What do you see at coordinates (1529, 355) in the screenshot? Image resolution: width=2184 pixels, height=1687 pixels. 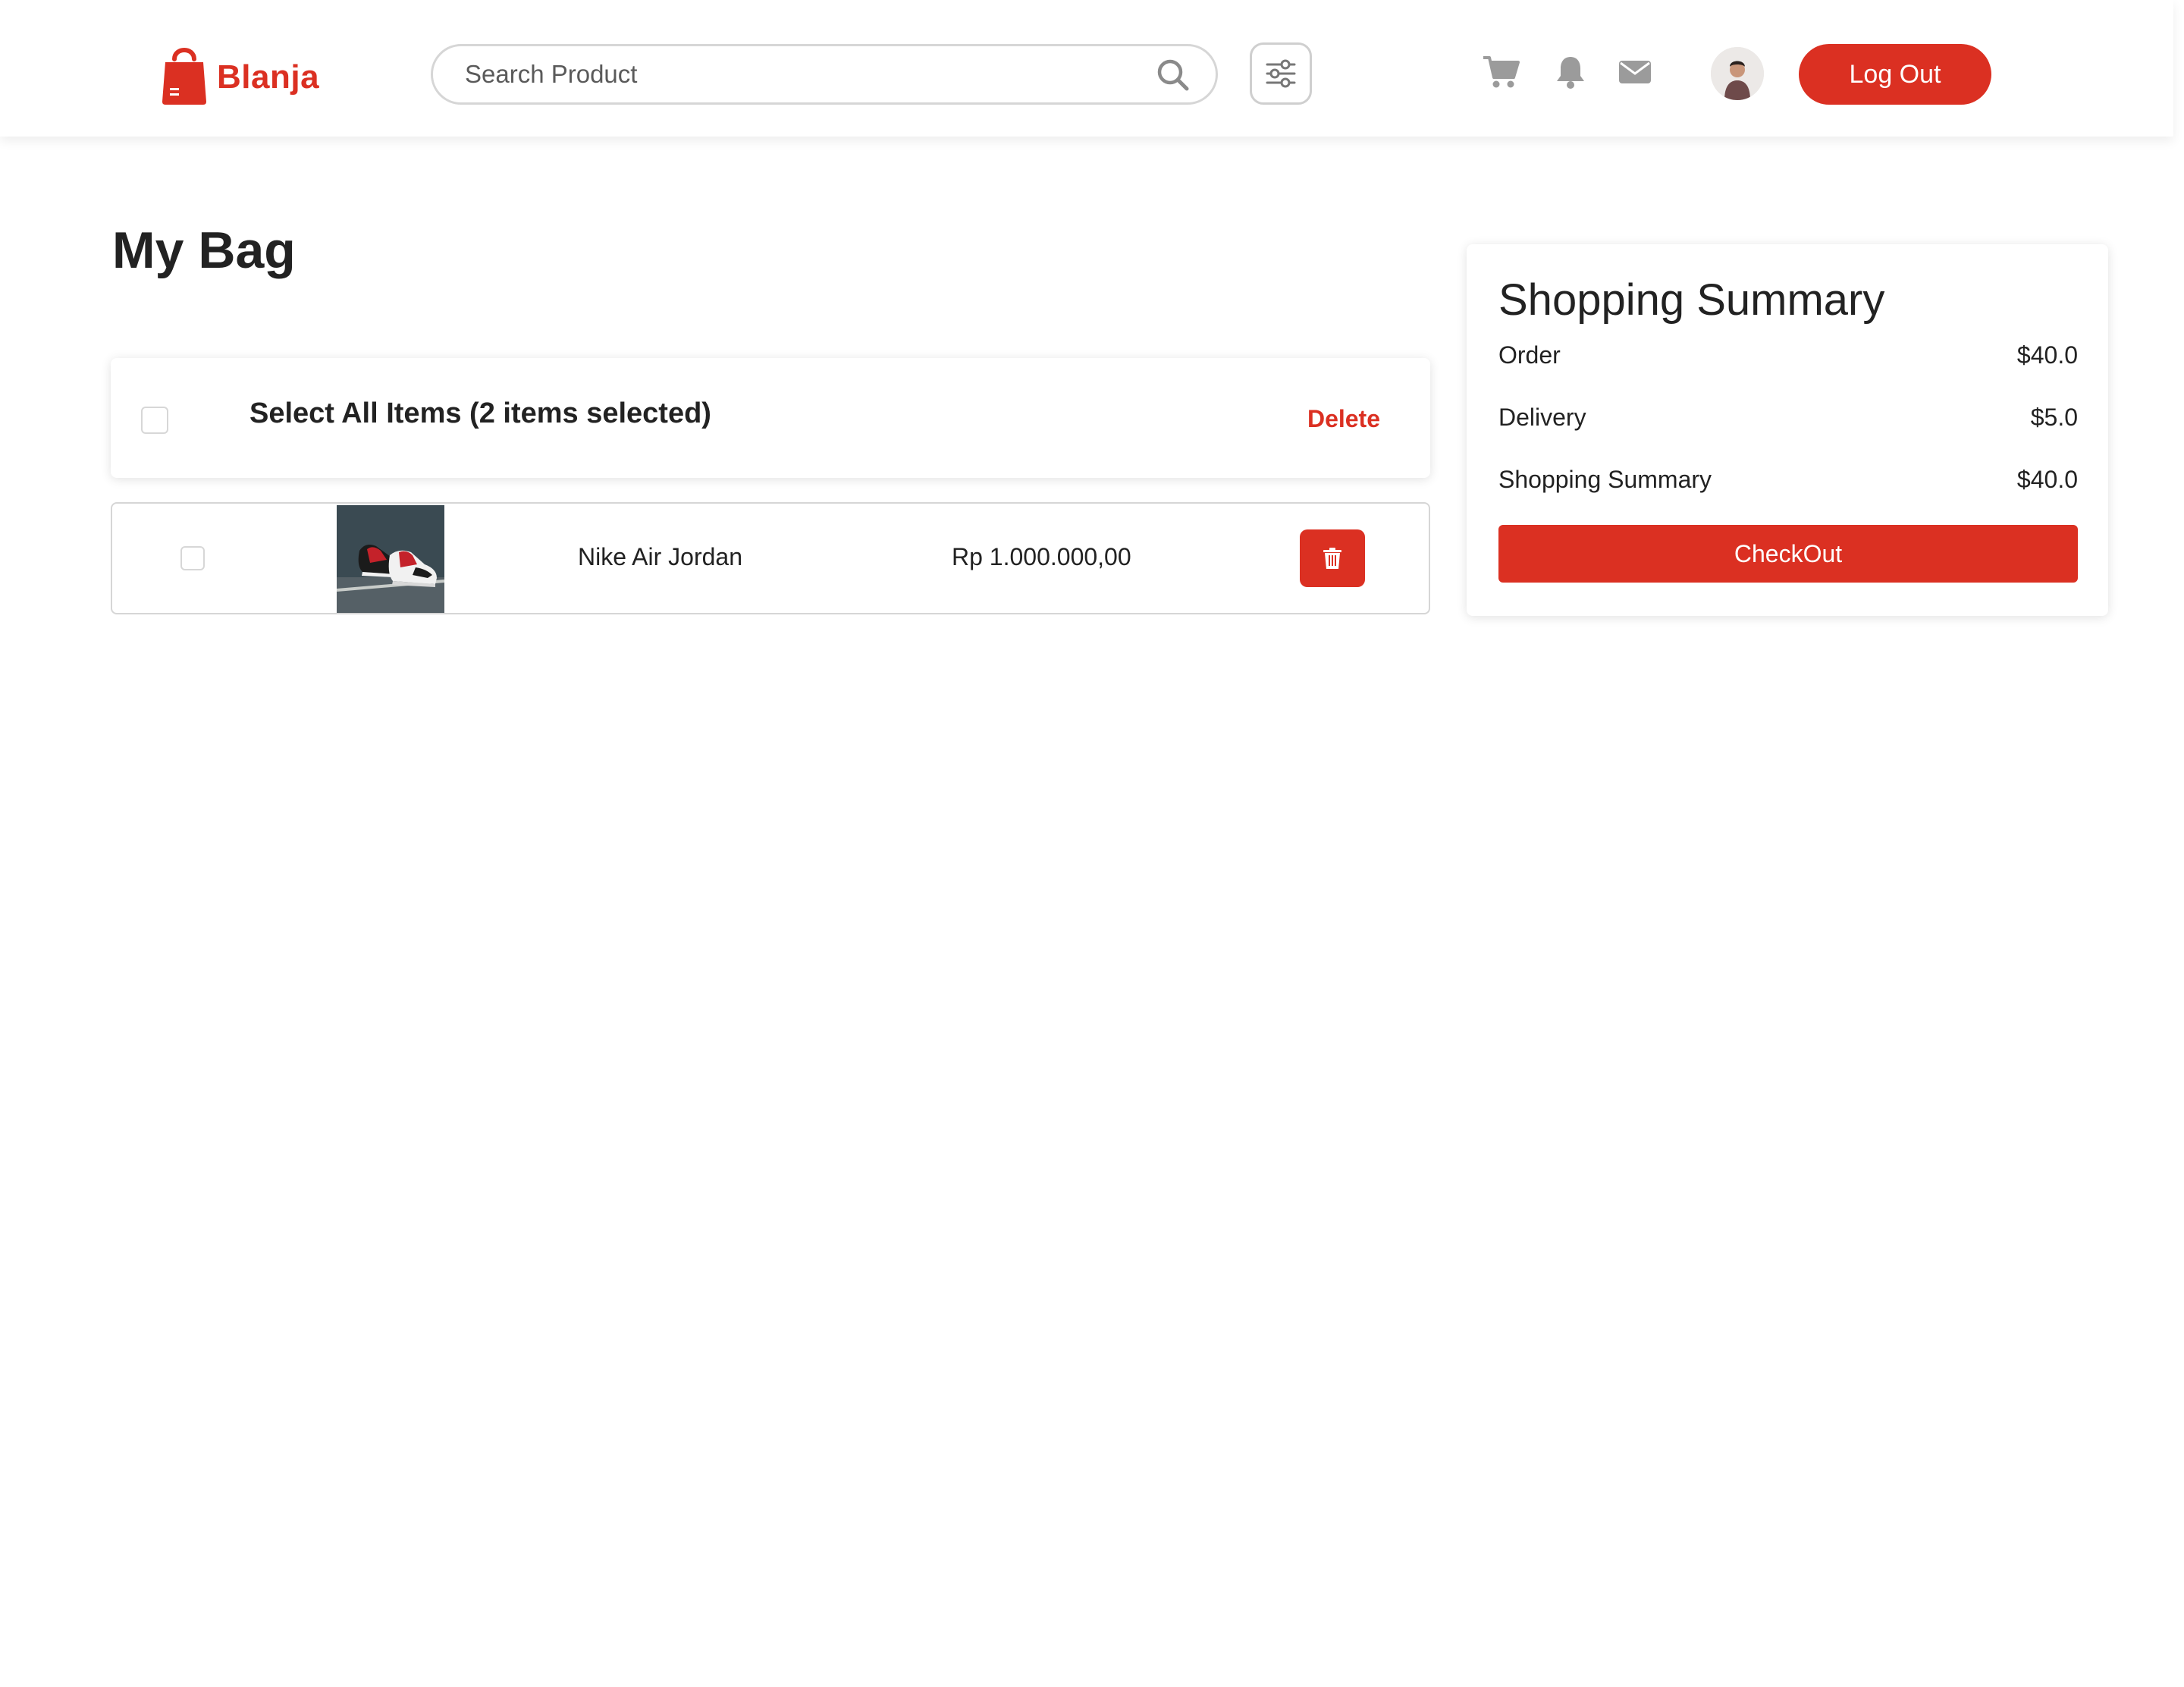 I see `summary-label: Order` at bounding box center [1529, 355].